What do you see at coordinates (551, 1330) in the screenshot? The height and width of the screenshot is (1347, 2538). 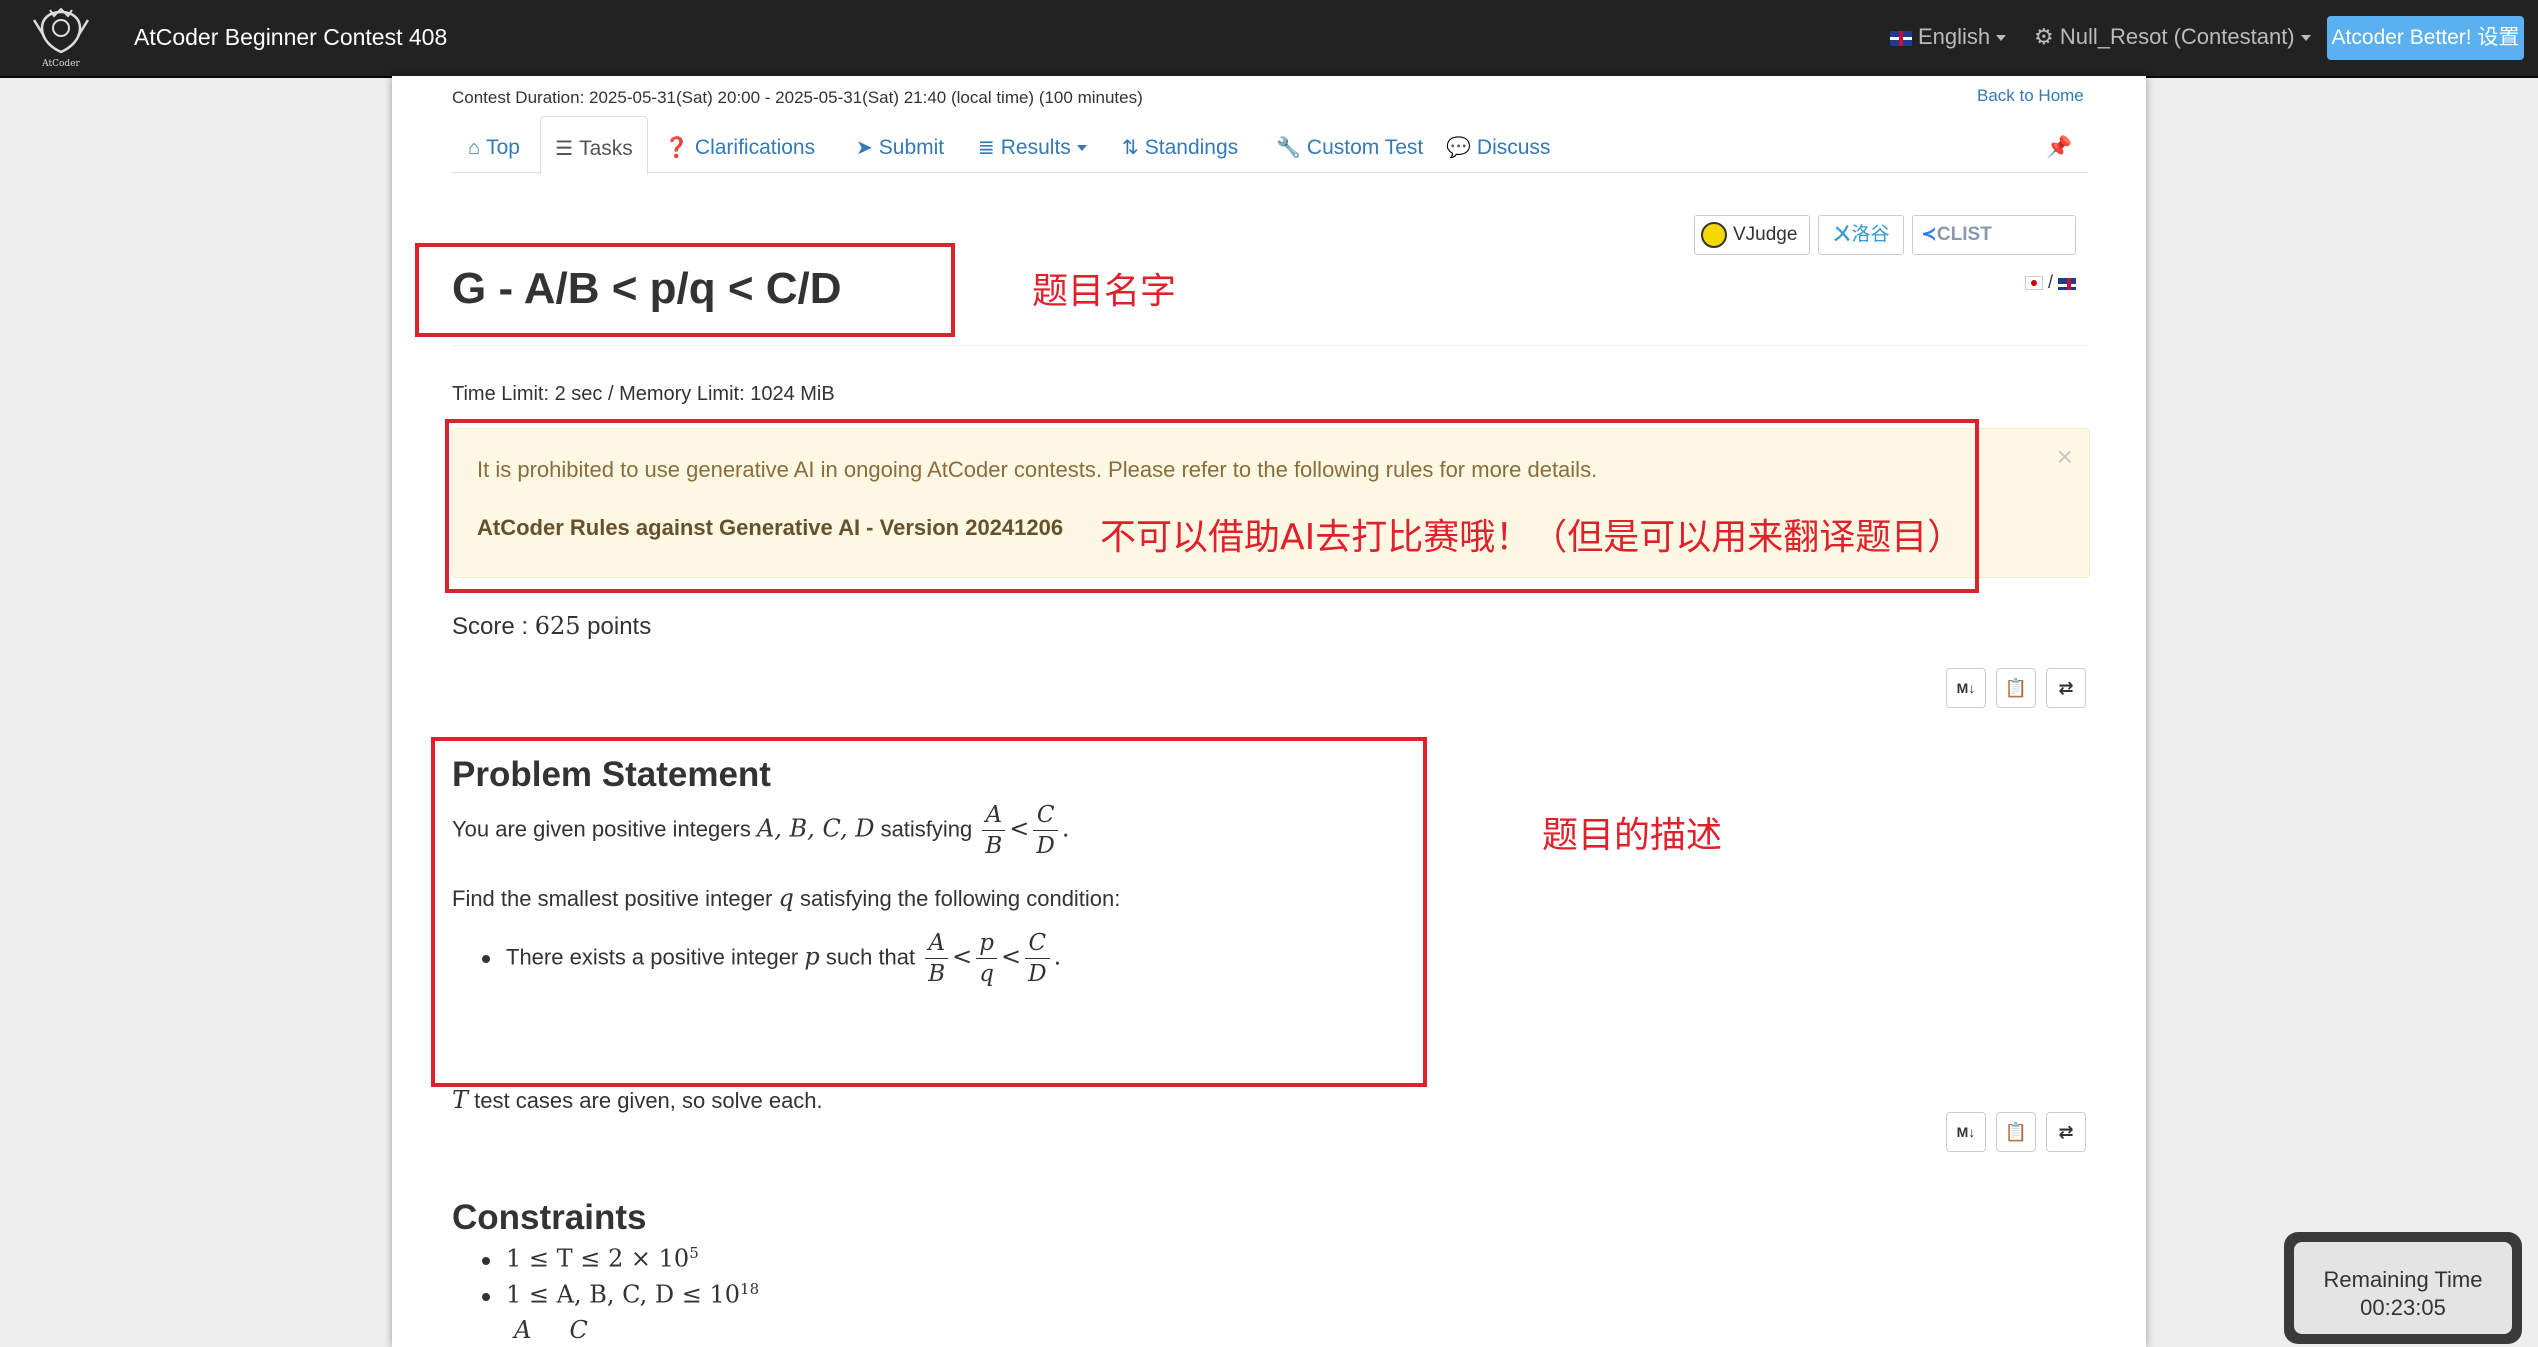 I see `constraint-item-3-partial: A C` at bounding box center [551, 1330].